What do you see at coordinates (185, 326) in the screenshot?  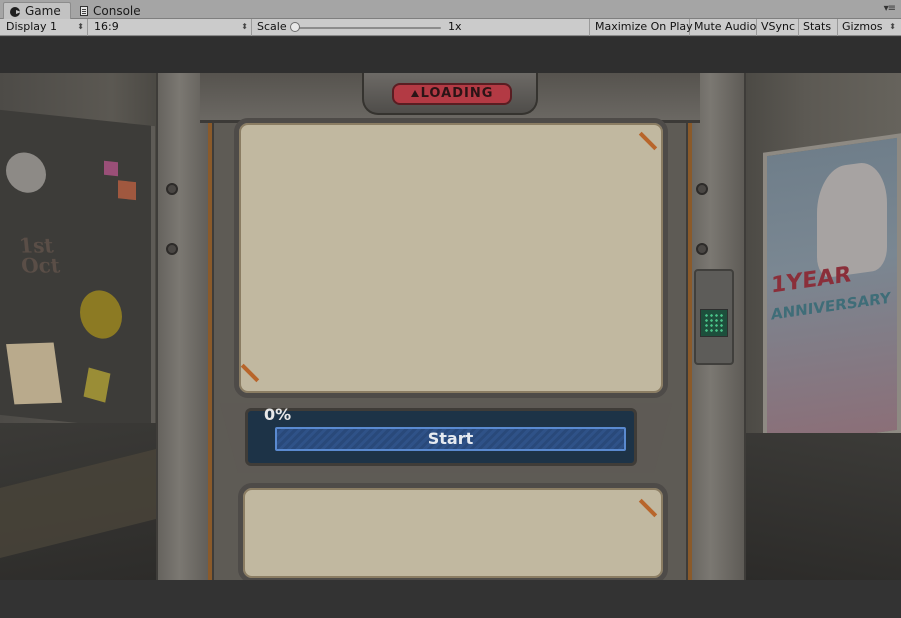 I see `left-door-pillar` at bounding box center [185, 326].